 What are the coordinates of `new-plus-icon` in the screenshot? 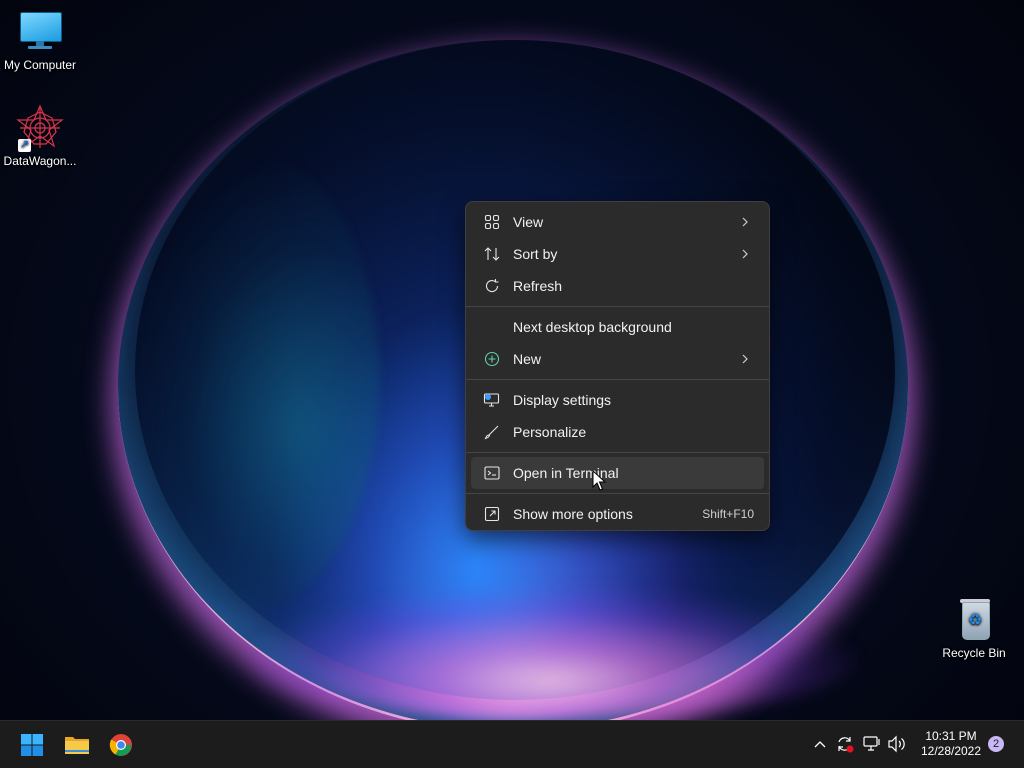 It's located at (492, 359).